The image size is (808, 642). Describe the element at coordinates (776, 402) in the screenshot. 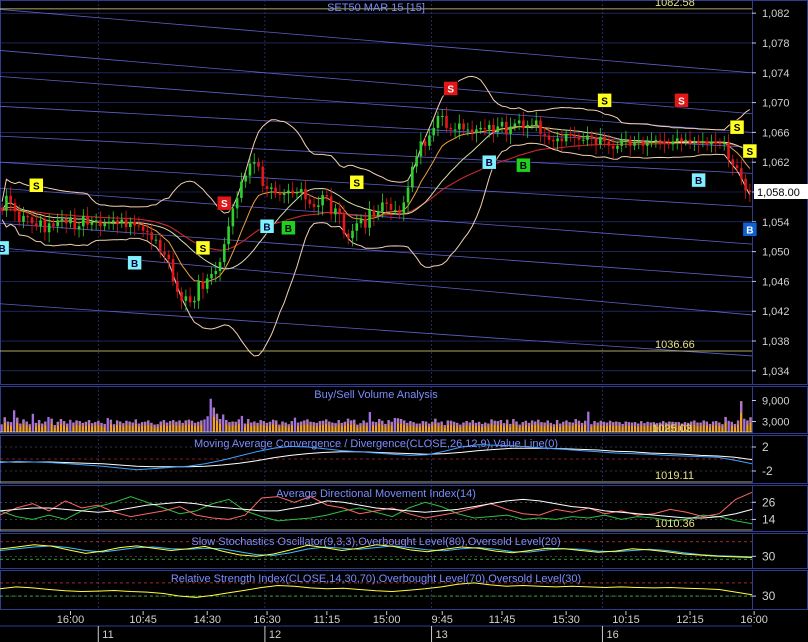

I see `volume-tick-label: 9,000` at that location.